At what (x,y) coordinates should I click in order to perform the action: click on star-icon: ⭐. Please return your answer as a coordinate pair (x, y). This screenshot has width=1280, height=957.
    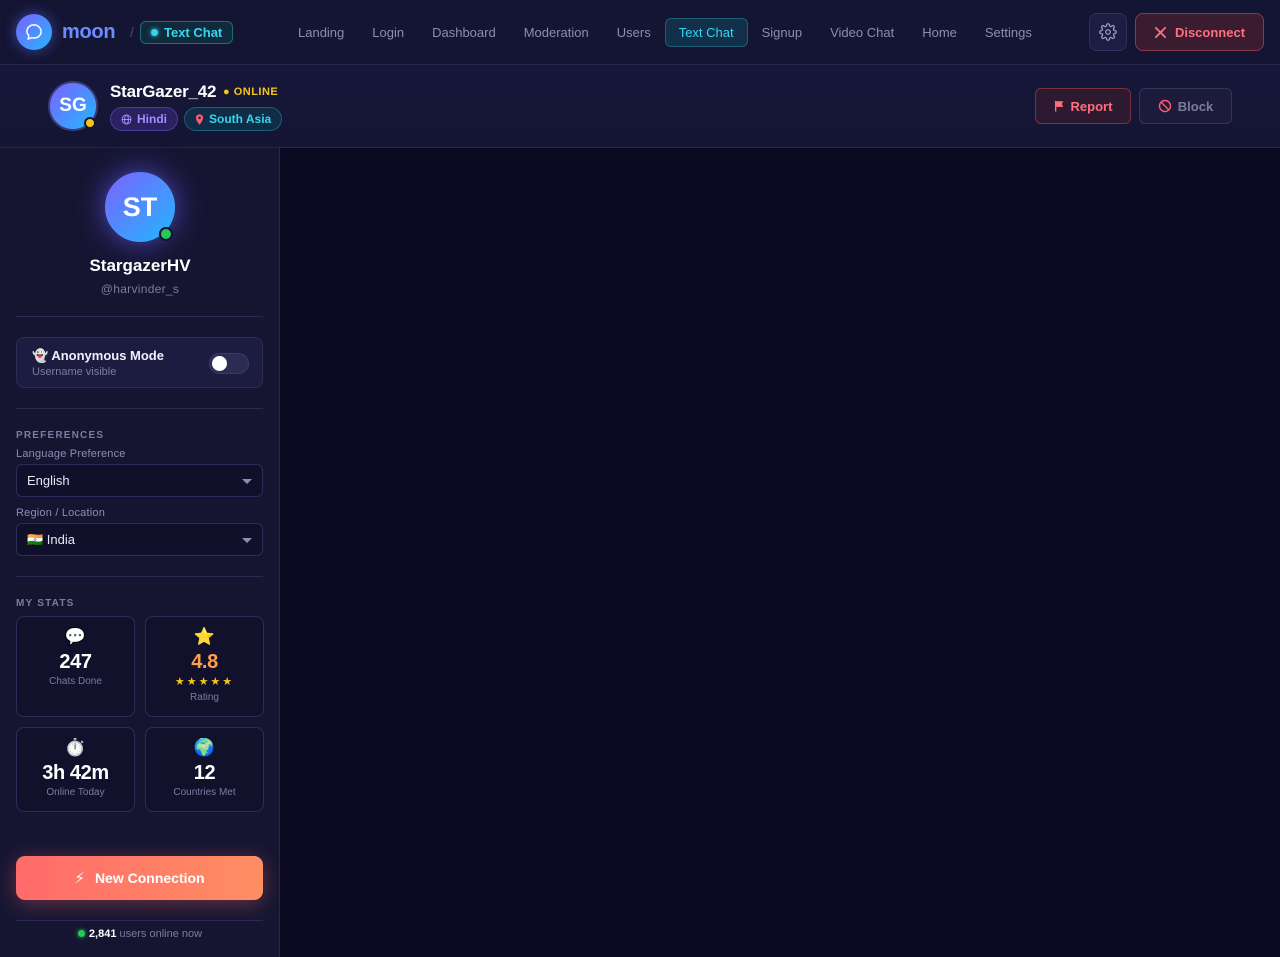
    Looking at the image, I should click on (204, 636).